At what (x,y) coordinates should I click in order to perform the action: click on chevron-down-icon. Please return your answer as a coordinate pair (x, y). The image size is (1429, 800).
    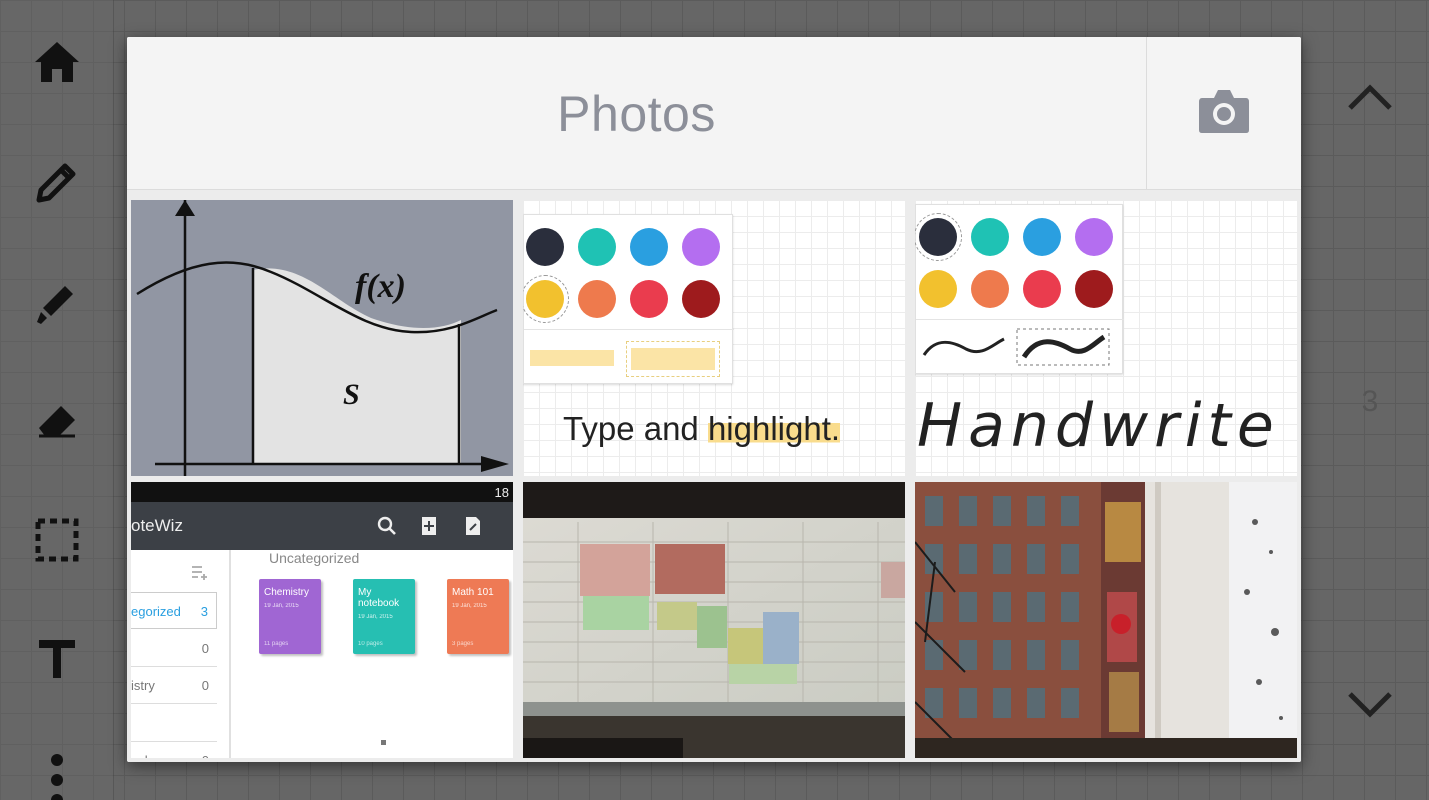
    Looking at the image, I should click on (1370, 704).